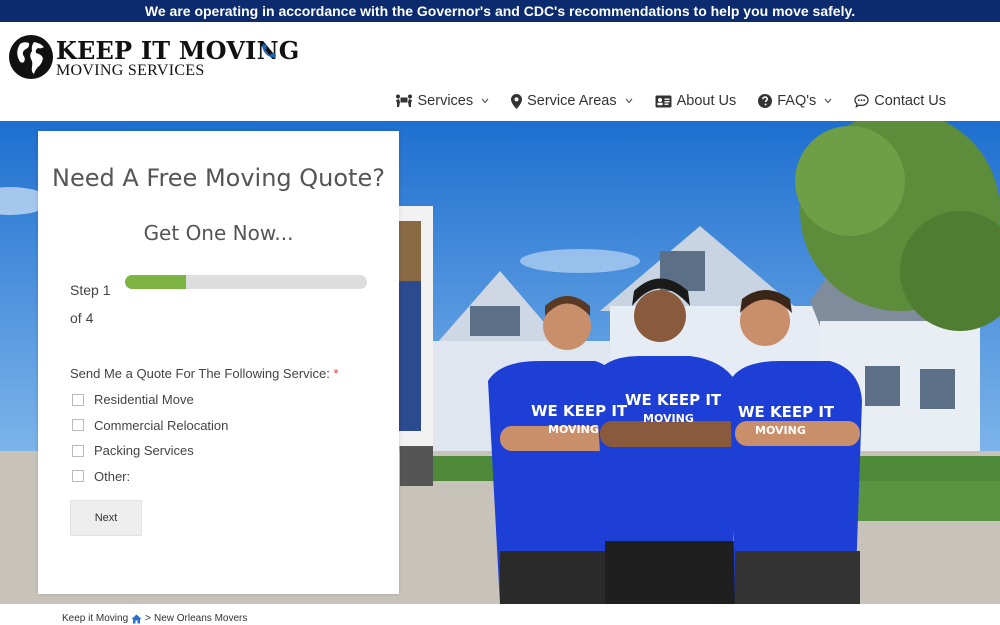 Image resolution: width=1000 pixels, height=625 pixels. What do you see at coordinates (161, 425) in the screenshot?
I see `option-label: Commercial Relocation` at bounding box center [161, 425].